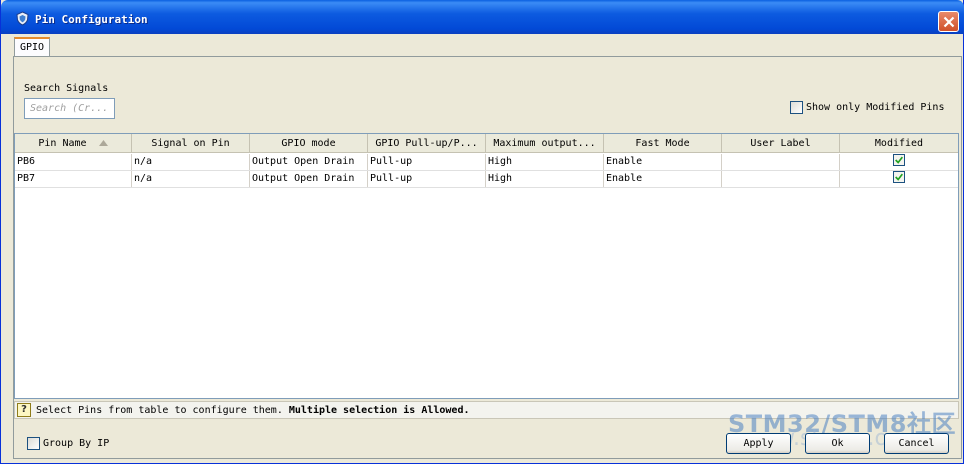 This screenshot has width=964, height=464. I want to click on apply-button: Apply, so click(758, 443).